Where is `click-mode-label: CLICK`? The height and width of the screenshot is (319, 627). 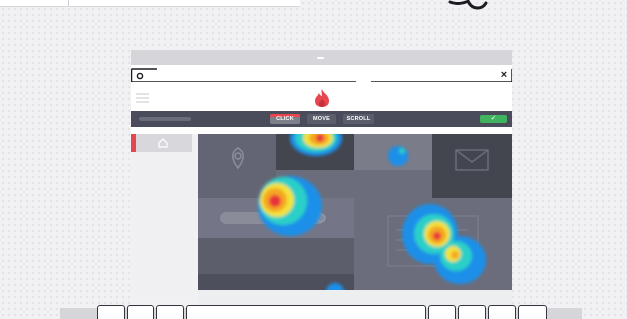
click-mode-label: CLICK is located at coordinates (285, 119).